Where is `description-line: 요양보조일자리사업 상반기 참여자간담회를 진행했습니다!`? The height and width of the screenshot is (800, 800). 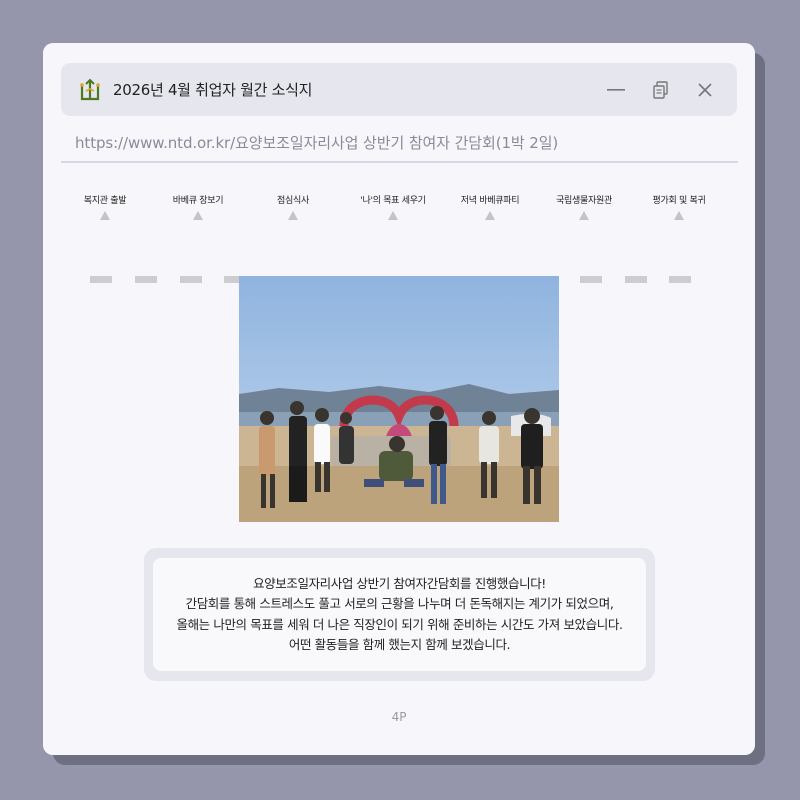
description-line: 요양보조일자리사업 상반기 참여자간담회를 진행했습니다! is located at coordinates (399, 583).